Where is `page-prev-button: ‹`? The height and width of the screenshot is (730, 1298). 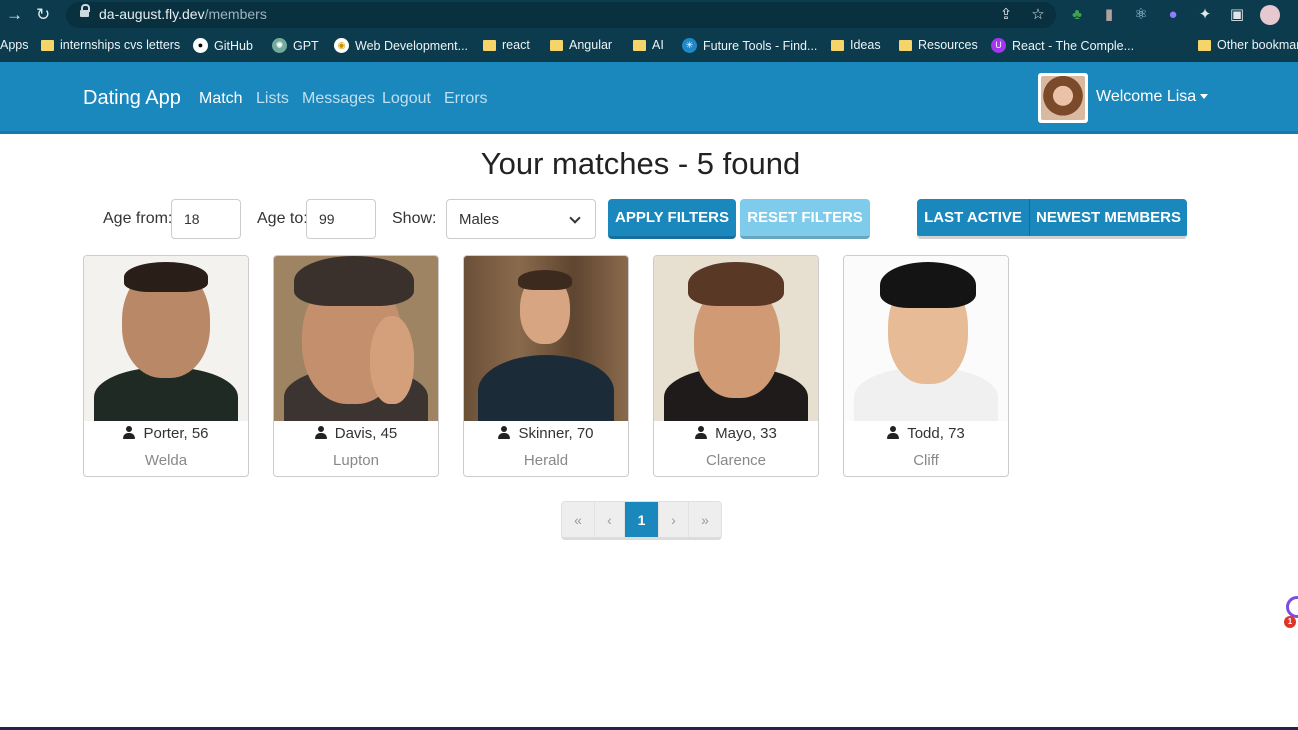
page-prev-button: ‹ is located at coordinates (610, 519).